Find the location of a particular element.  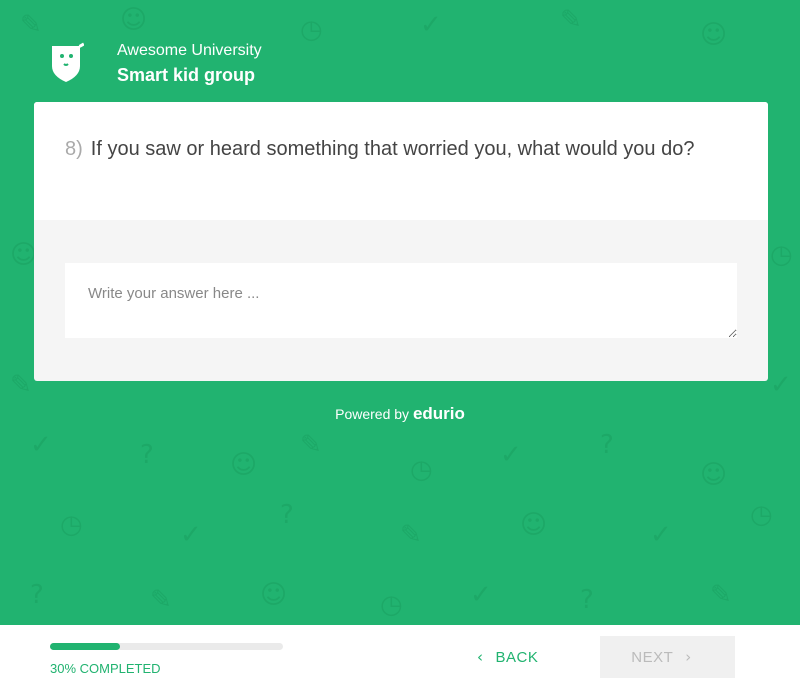

progress-fill is located at coordinates (85, 646).